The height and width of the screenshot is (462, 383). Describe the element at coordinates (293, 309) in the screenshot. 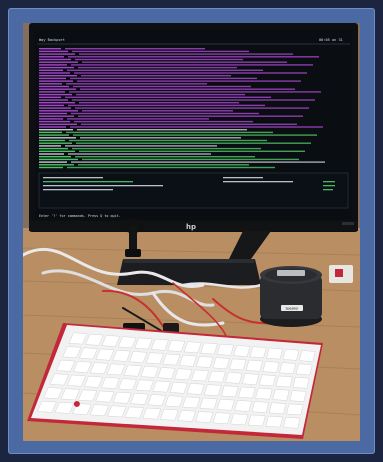

I see `speaker-label: Speaker` at that location.